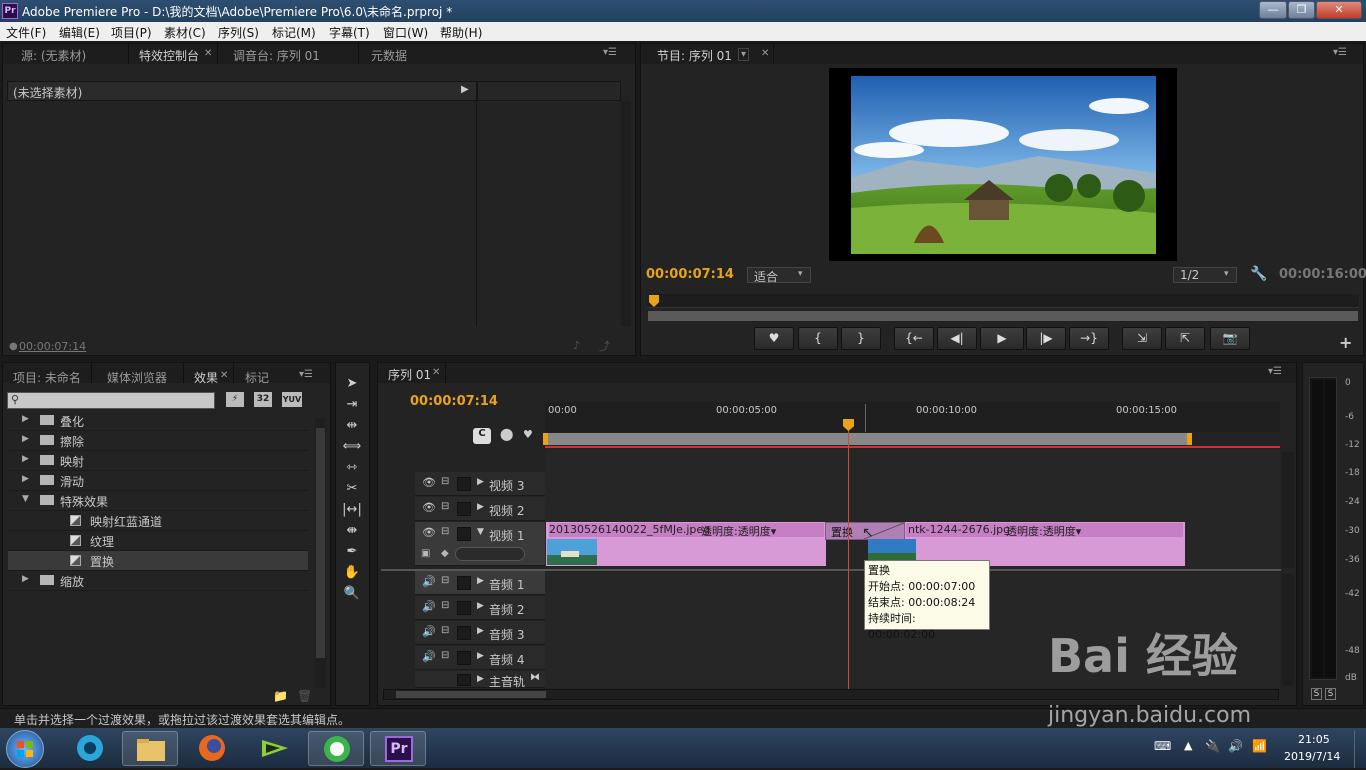  Describe the element at coordinates (831, 694) in the screenshot. I see `timeline-horizontal-scrollbar` at that location.